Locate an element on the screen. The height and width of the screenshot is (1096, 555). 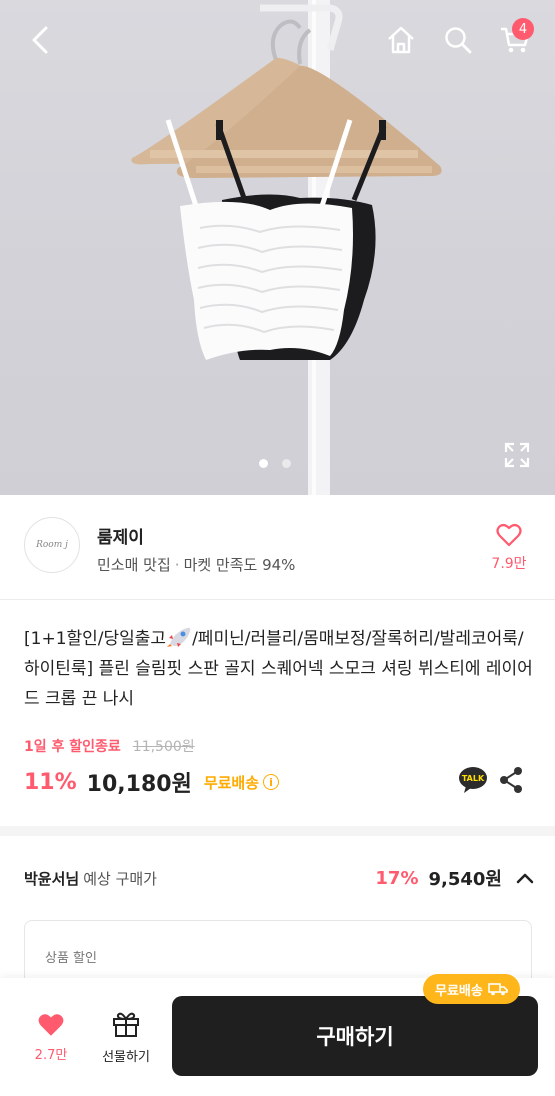
original-price: 11,500원 is located at coordinates (163, 747).